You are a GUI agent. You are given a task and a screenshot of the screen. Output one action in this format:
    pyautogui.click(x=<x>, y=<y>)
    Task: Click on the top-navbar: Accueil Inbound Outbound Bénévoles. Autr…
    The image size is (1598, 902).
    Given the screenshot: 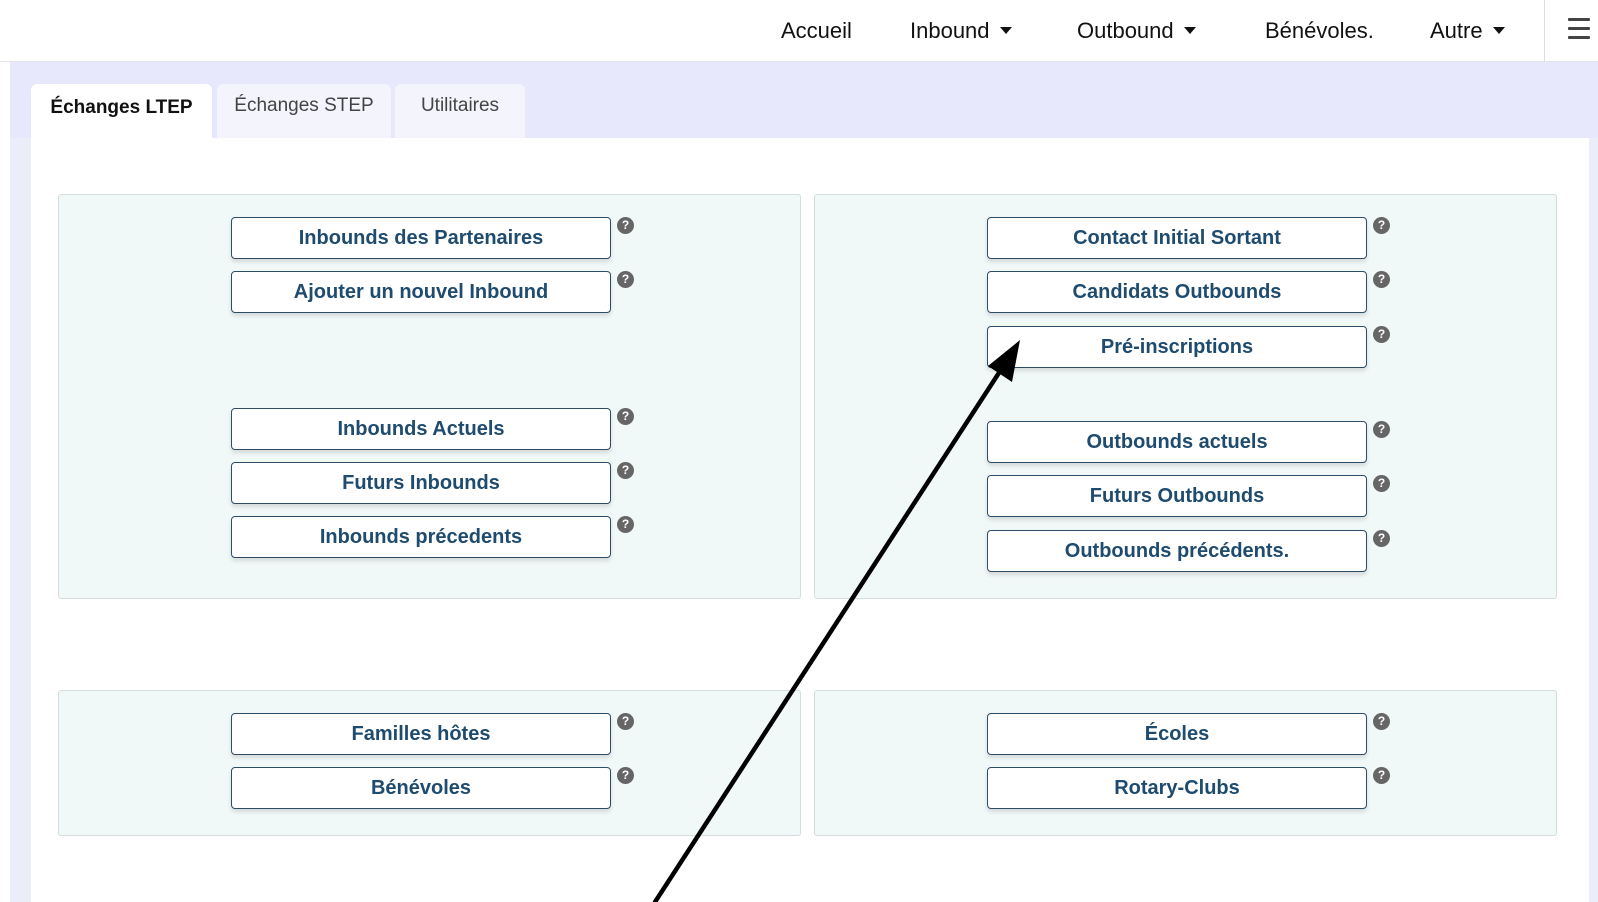 What is the action you would take?
    pyautogui.click(x=799, y=31)
    